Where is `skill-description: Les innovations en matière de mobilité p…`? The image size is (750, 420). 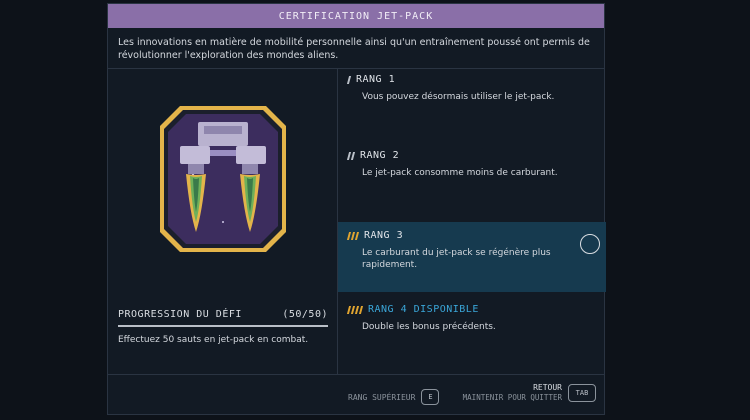
skill-description: Les innovations en matière de mobilité p… is located at coordinates (354, 49).